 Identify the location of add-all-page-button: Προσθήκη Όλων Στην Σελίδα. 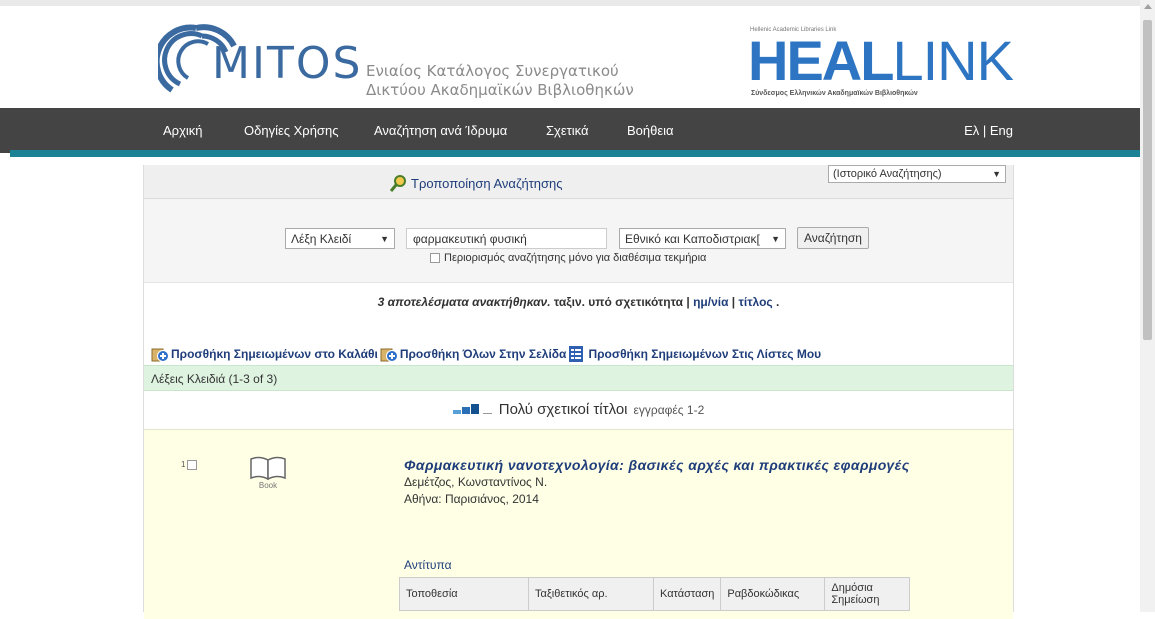
(473, 354).